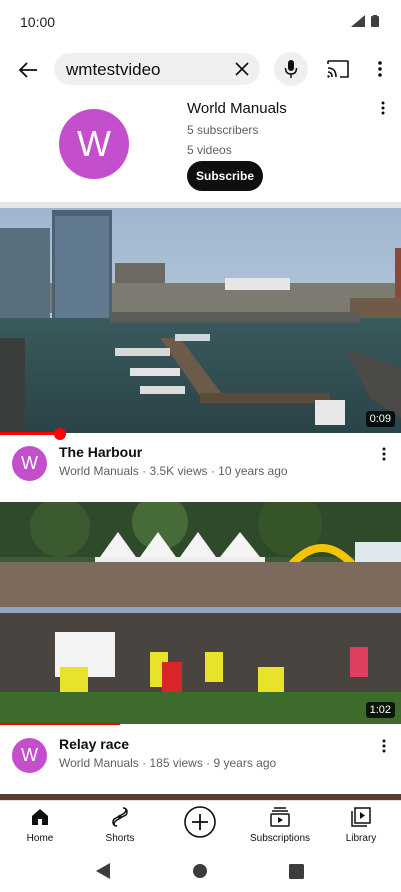  Describe the element at coordinates (94, 744) in the screenshot. I see `video-title: Relay race` at that location.